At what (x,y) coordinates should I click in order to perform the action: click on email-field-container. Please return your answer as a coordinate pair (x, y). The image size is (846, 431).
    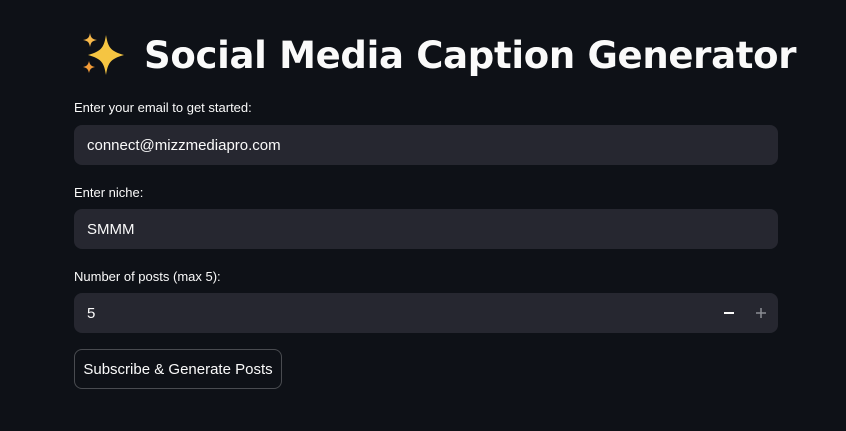
    Looking at the image, I should click on (426, 145).